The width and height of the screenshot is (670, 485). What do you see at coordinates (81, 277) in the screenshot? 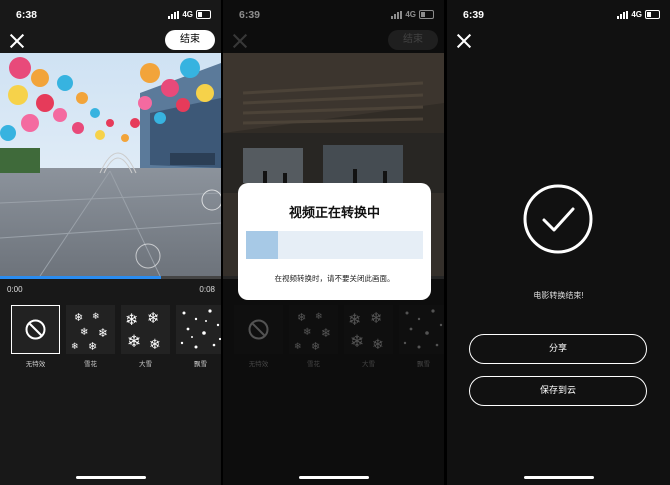
I see `progress-fill` at bounding box center [81, 277].